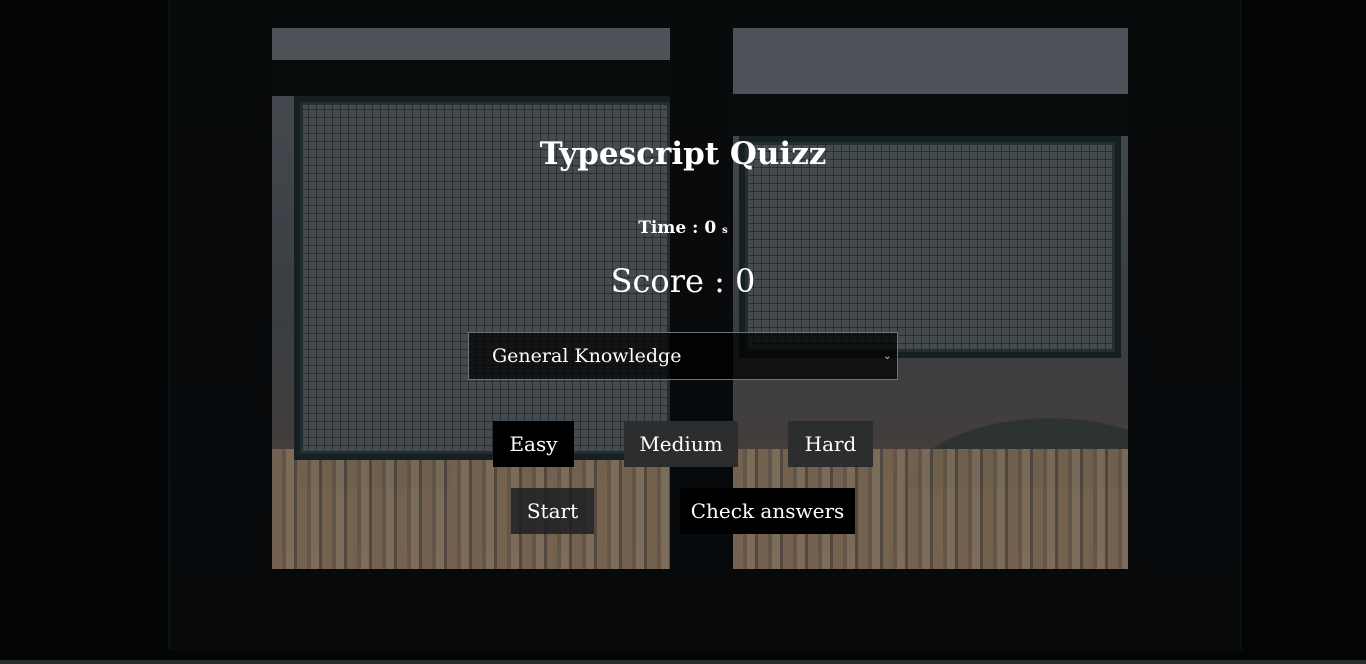 This screenshot has height=664, width=1366. I want to click on score-display: Score : 0, so click(683, 281).